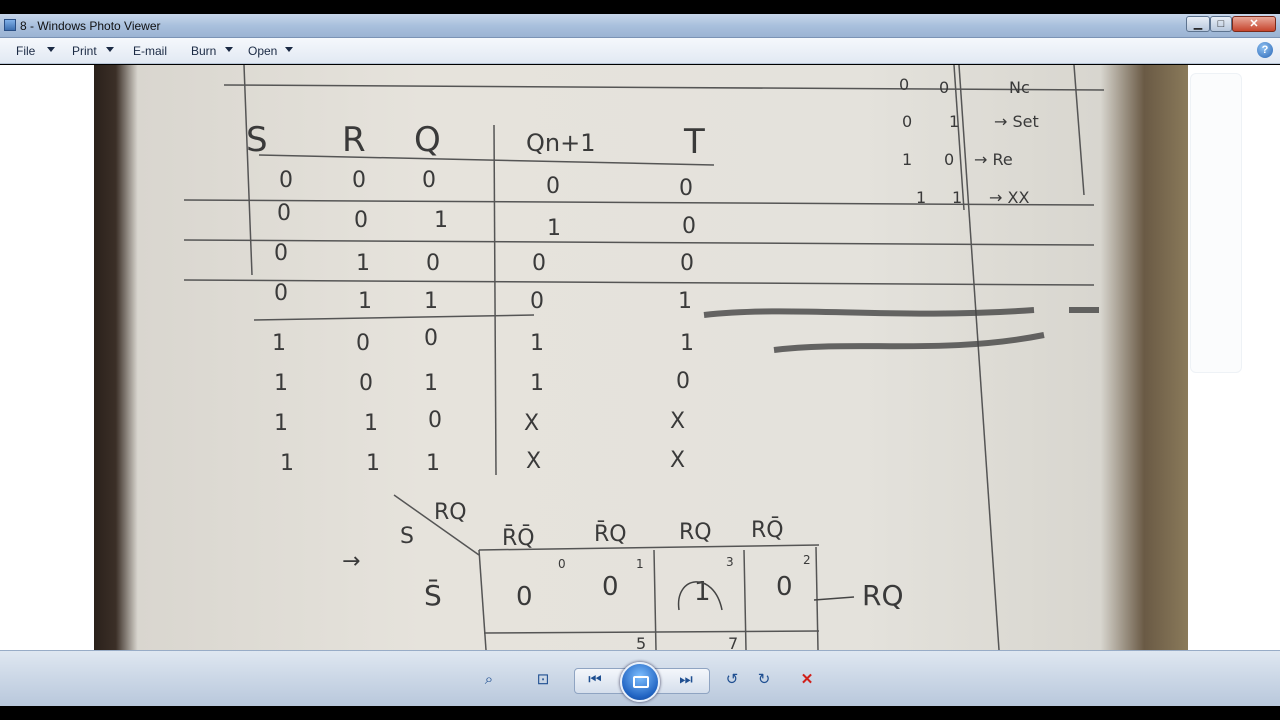  What do you see at coordinates (427, 140) in the screenshot?
I see `header-q: Q` at bounding box center [427, 140].